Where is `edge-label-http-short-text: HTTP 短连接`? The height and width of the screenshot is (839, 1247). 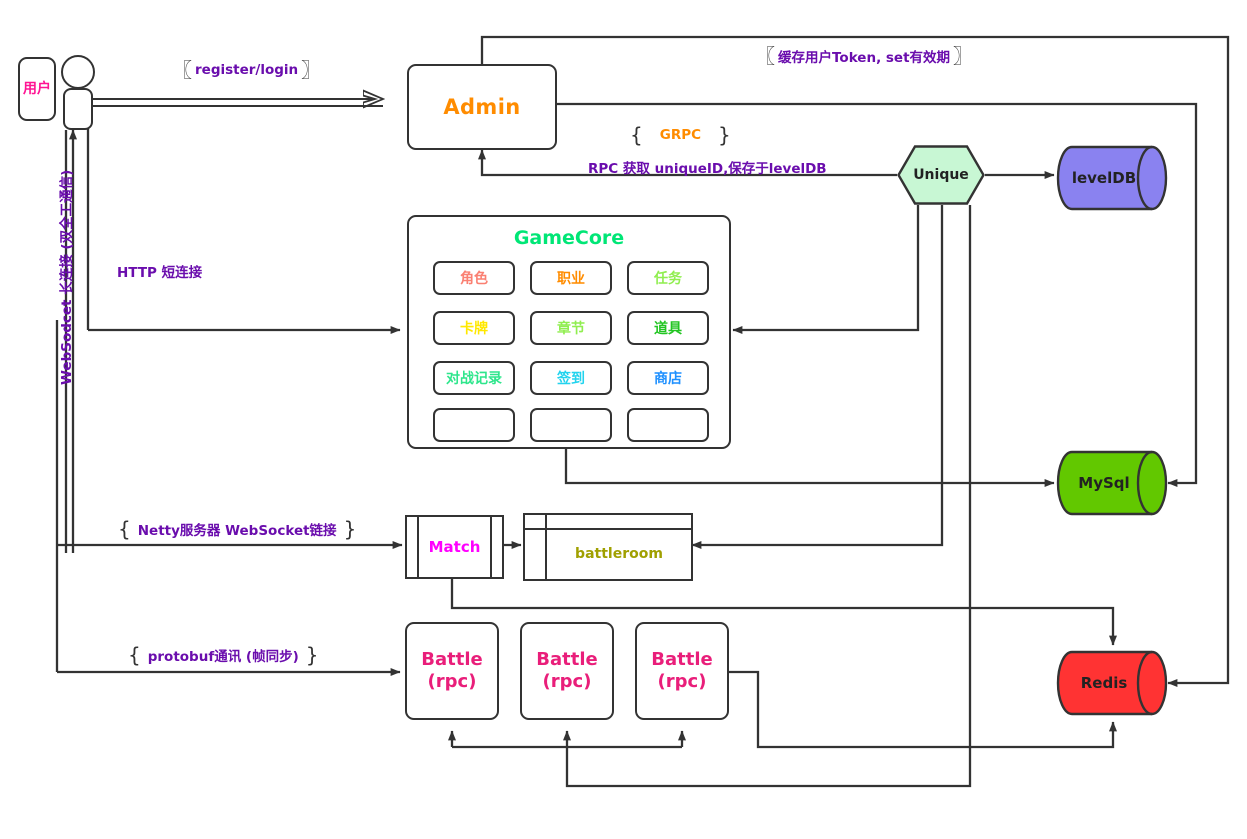 edge-label-http-short-text: HTTP 短连接 is located at coordinates (160, 273).